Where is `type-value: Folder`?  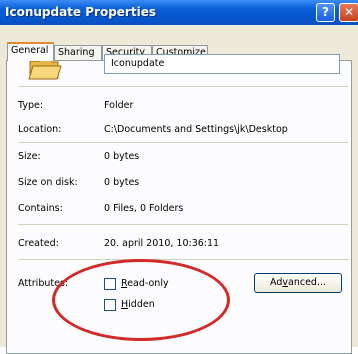
type-value: Folder is located at coordinates (119, 105).